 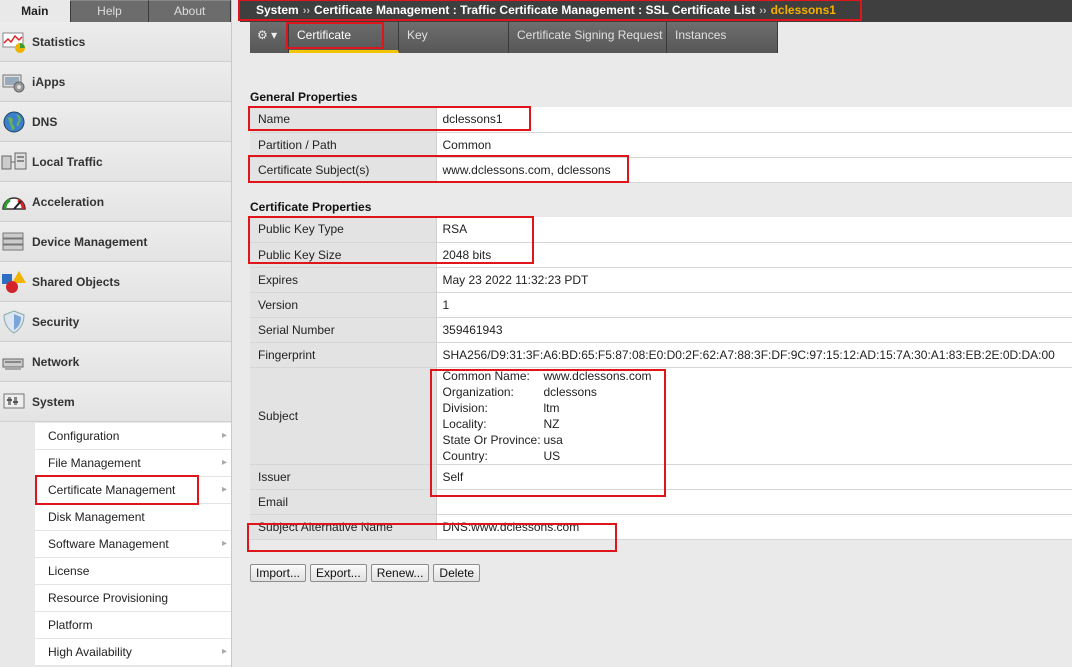 I want to click on submenu-label: Certificate Management, so click(x=112, y=490).